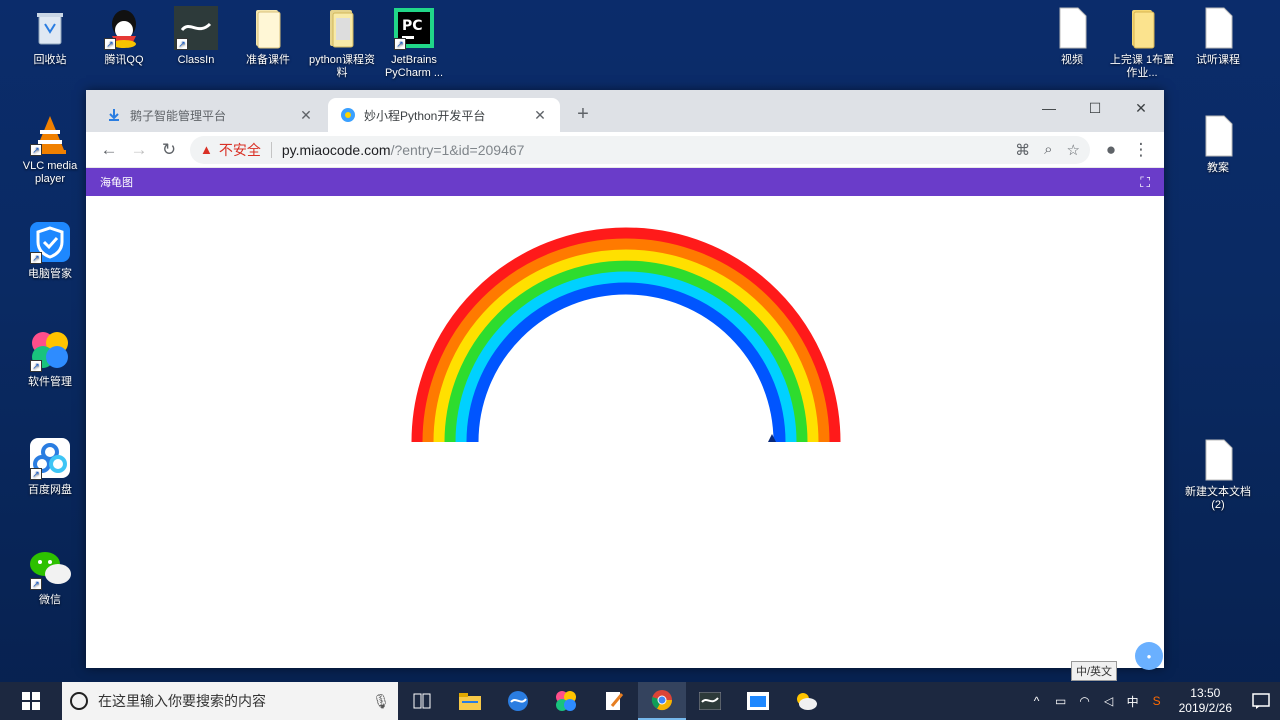 This screenshot has width=1280, height=720. I want to click on desktop-icon-label: 微信, so click(50, 600).